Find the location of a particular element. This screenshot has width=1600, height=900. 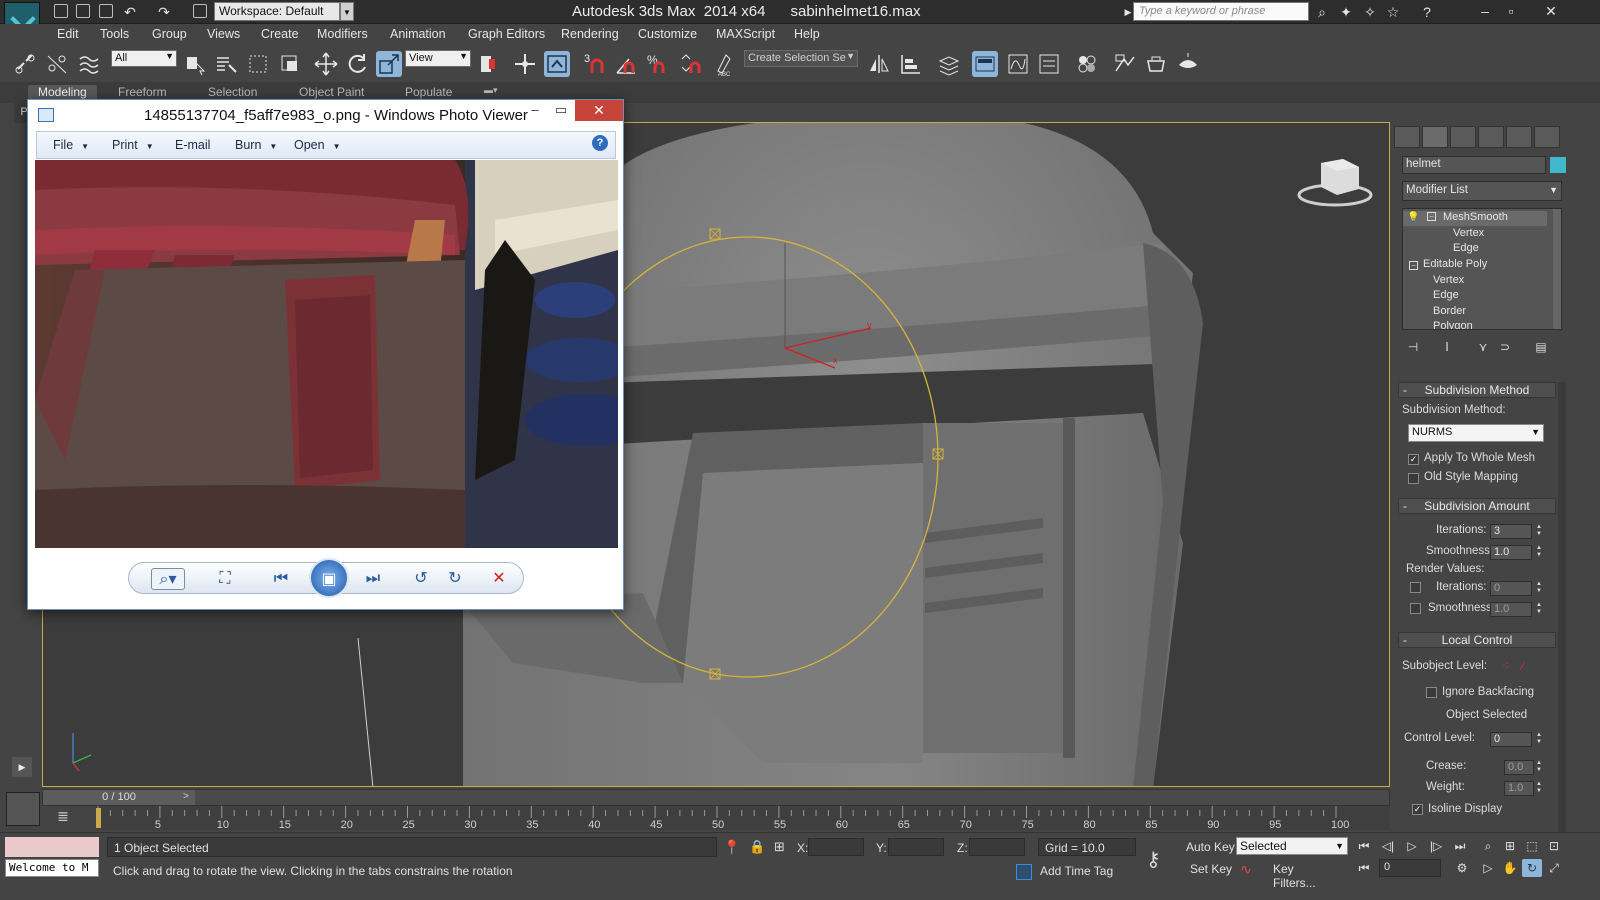

orbit-icon: ↻ is located at coordinates (1532, 868).